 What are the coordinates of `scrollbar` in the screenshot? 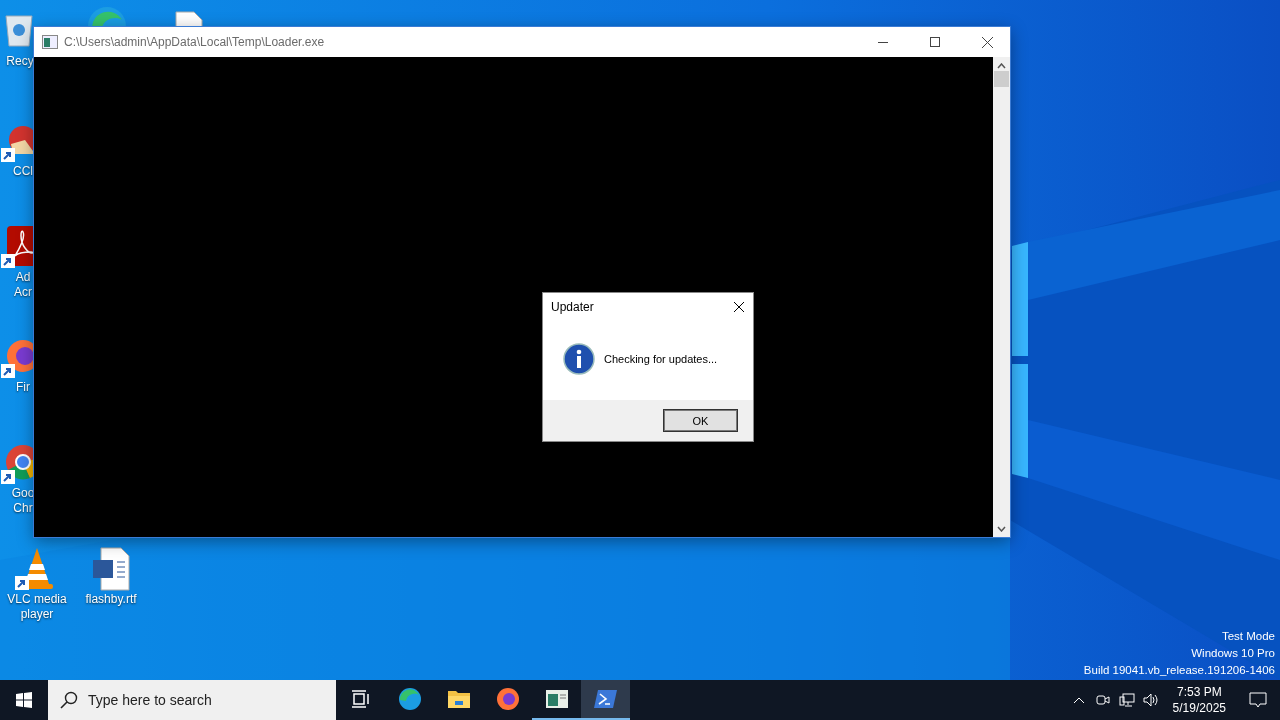 It's located at (1001, 297).